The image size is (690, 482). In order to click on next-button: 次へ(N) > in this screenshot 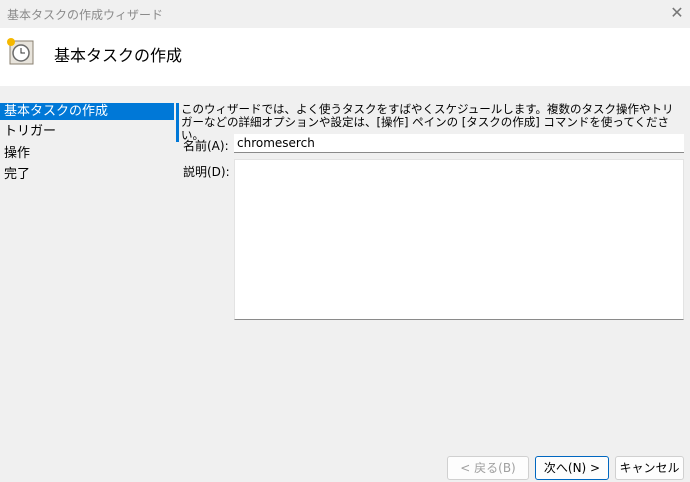, I will do `click(572, 468)`.